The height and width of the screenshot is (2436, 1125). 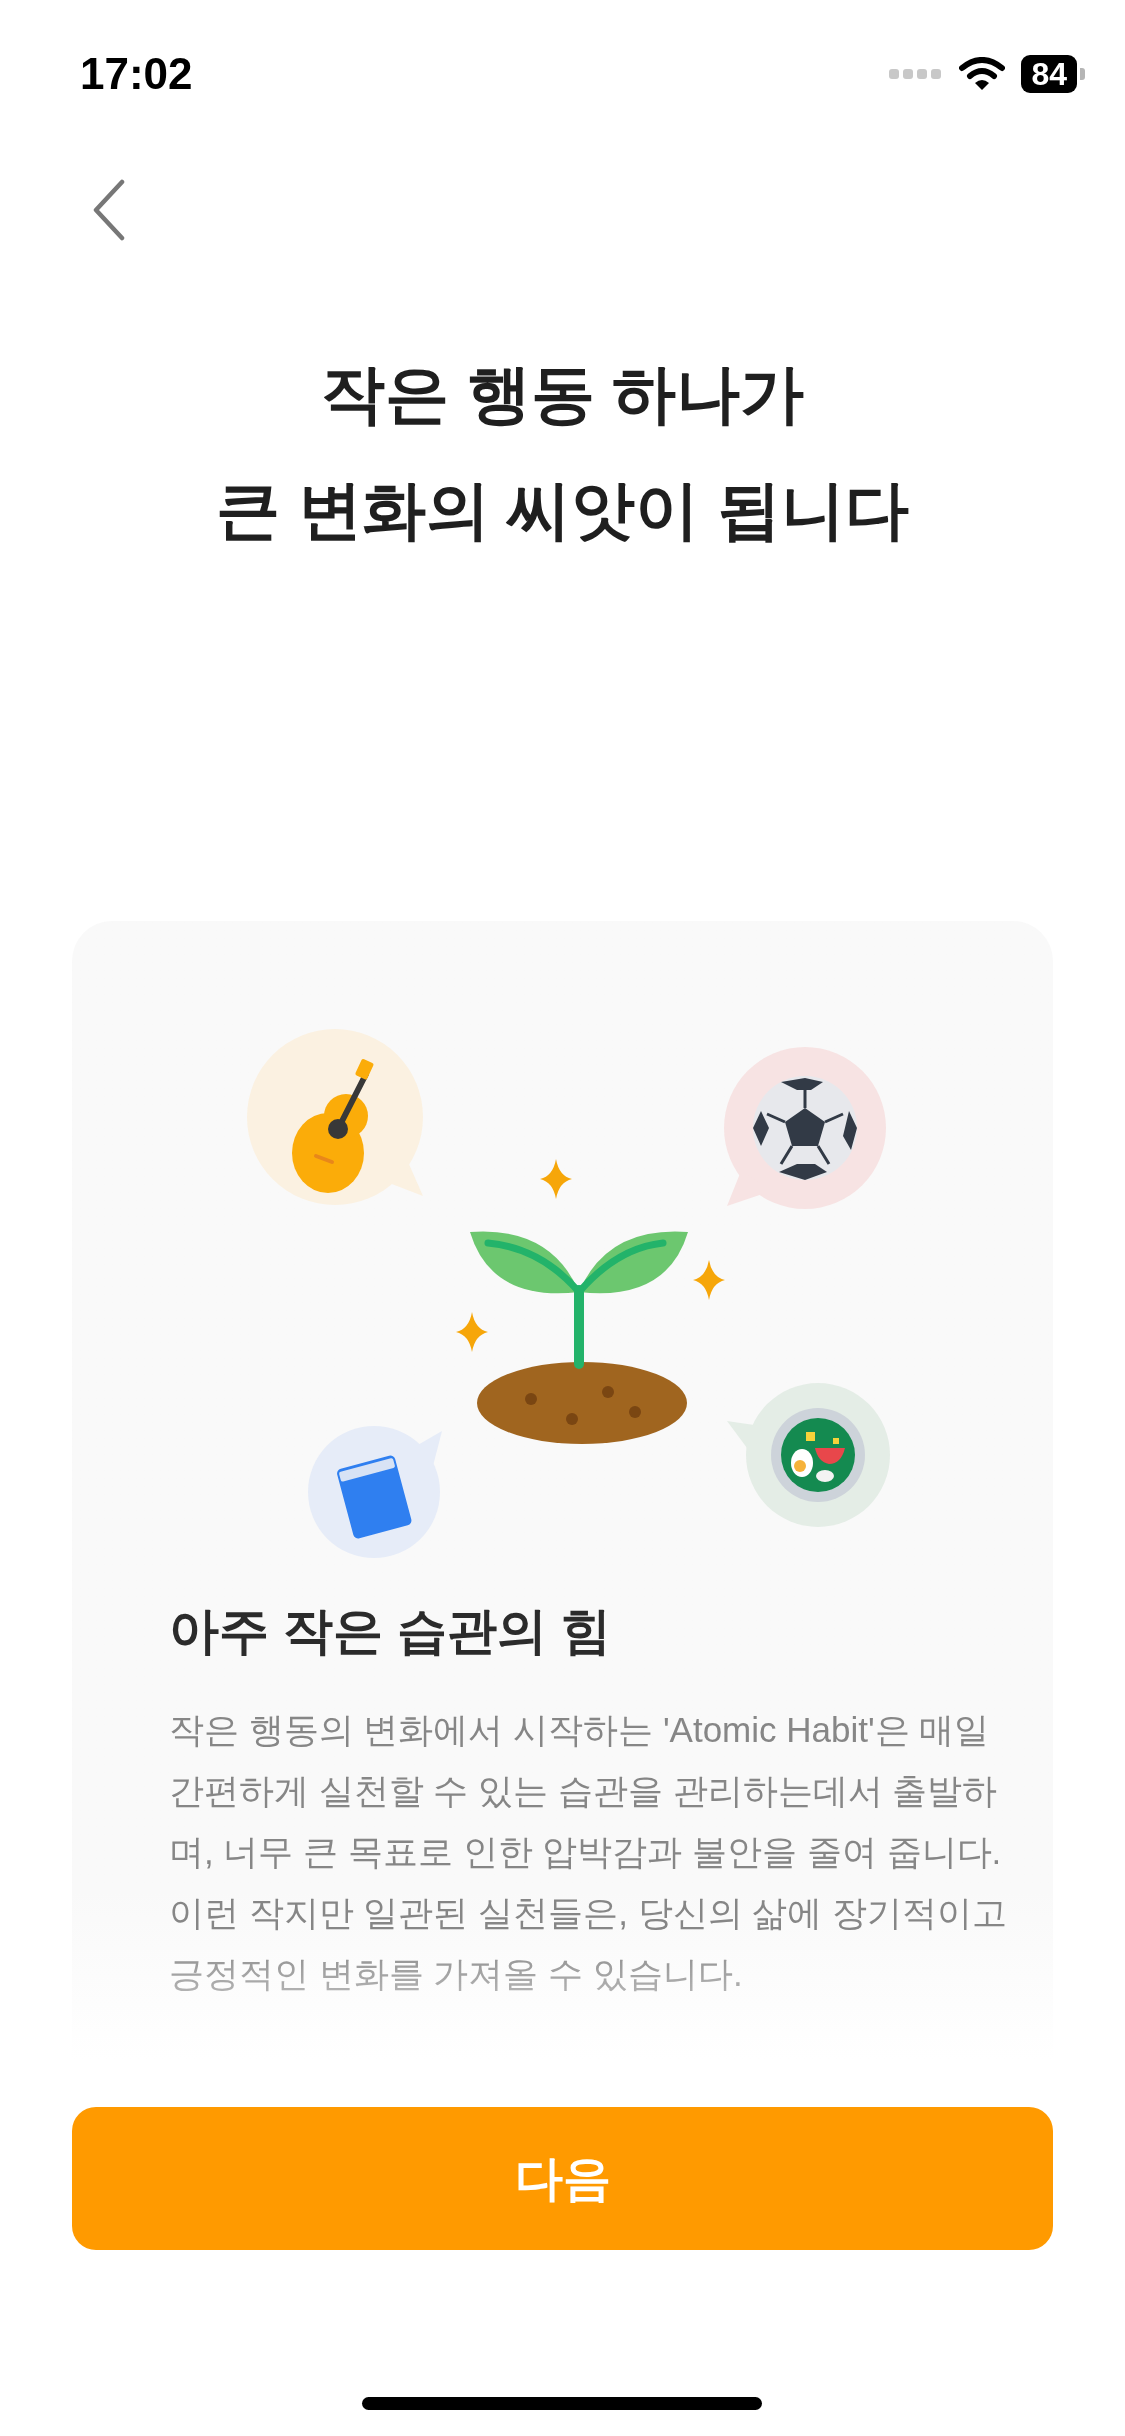 What do you see at coordinates (1082, 74) in the screenshot?
I see `battery-cap-icon` at bounding box center [1082, 74].